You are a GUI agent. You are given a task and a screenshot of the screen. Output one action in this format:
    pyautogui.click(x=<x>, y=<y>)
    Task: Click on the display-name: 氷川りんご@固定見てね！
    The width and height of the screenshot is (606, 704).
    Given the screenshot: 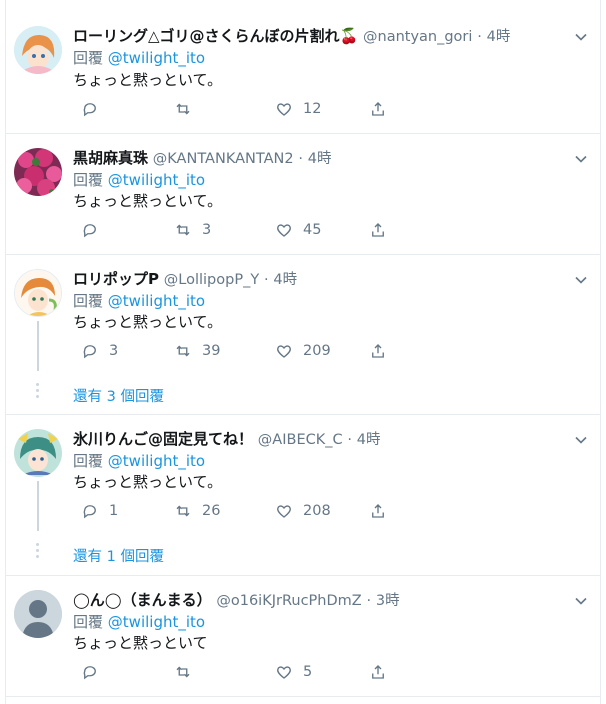 What is the action you would take?
    pyautogui.click(x=163, y=439)
    